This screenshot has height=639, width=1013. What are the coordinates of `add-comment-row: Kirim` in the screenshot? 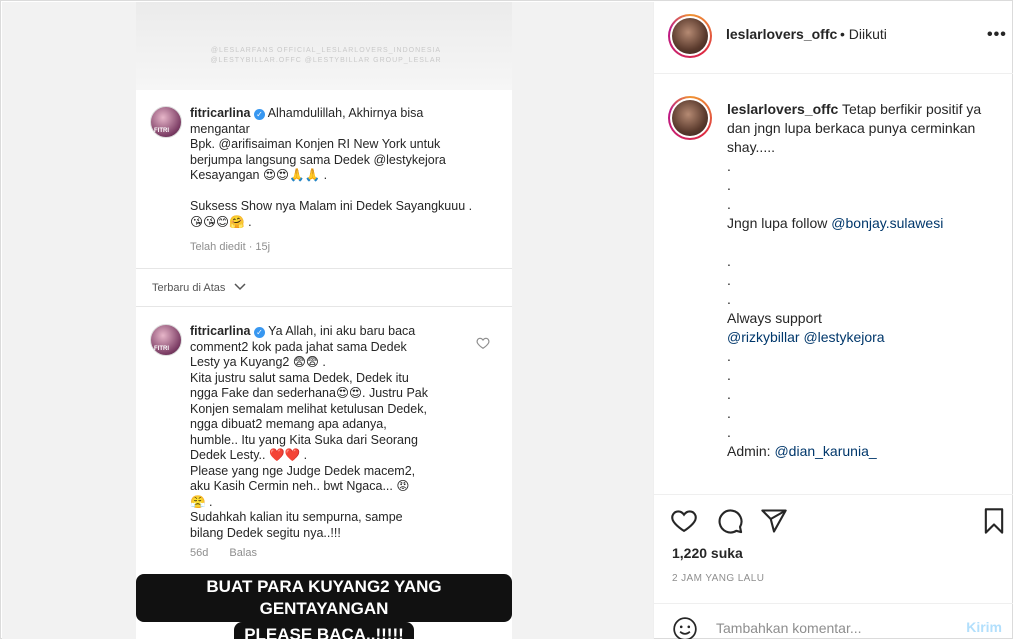 It's located at (833, 621).